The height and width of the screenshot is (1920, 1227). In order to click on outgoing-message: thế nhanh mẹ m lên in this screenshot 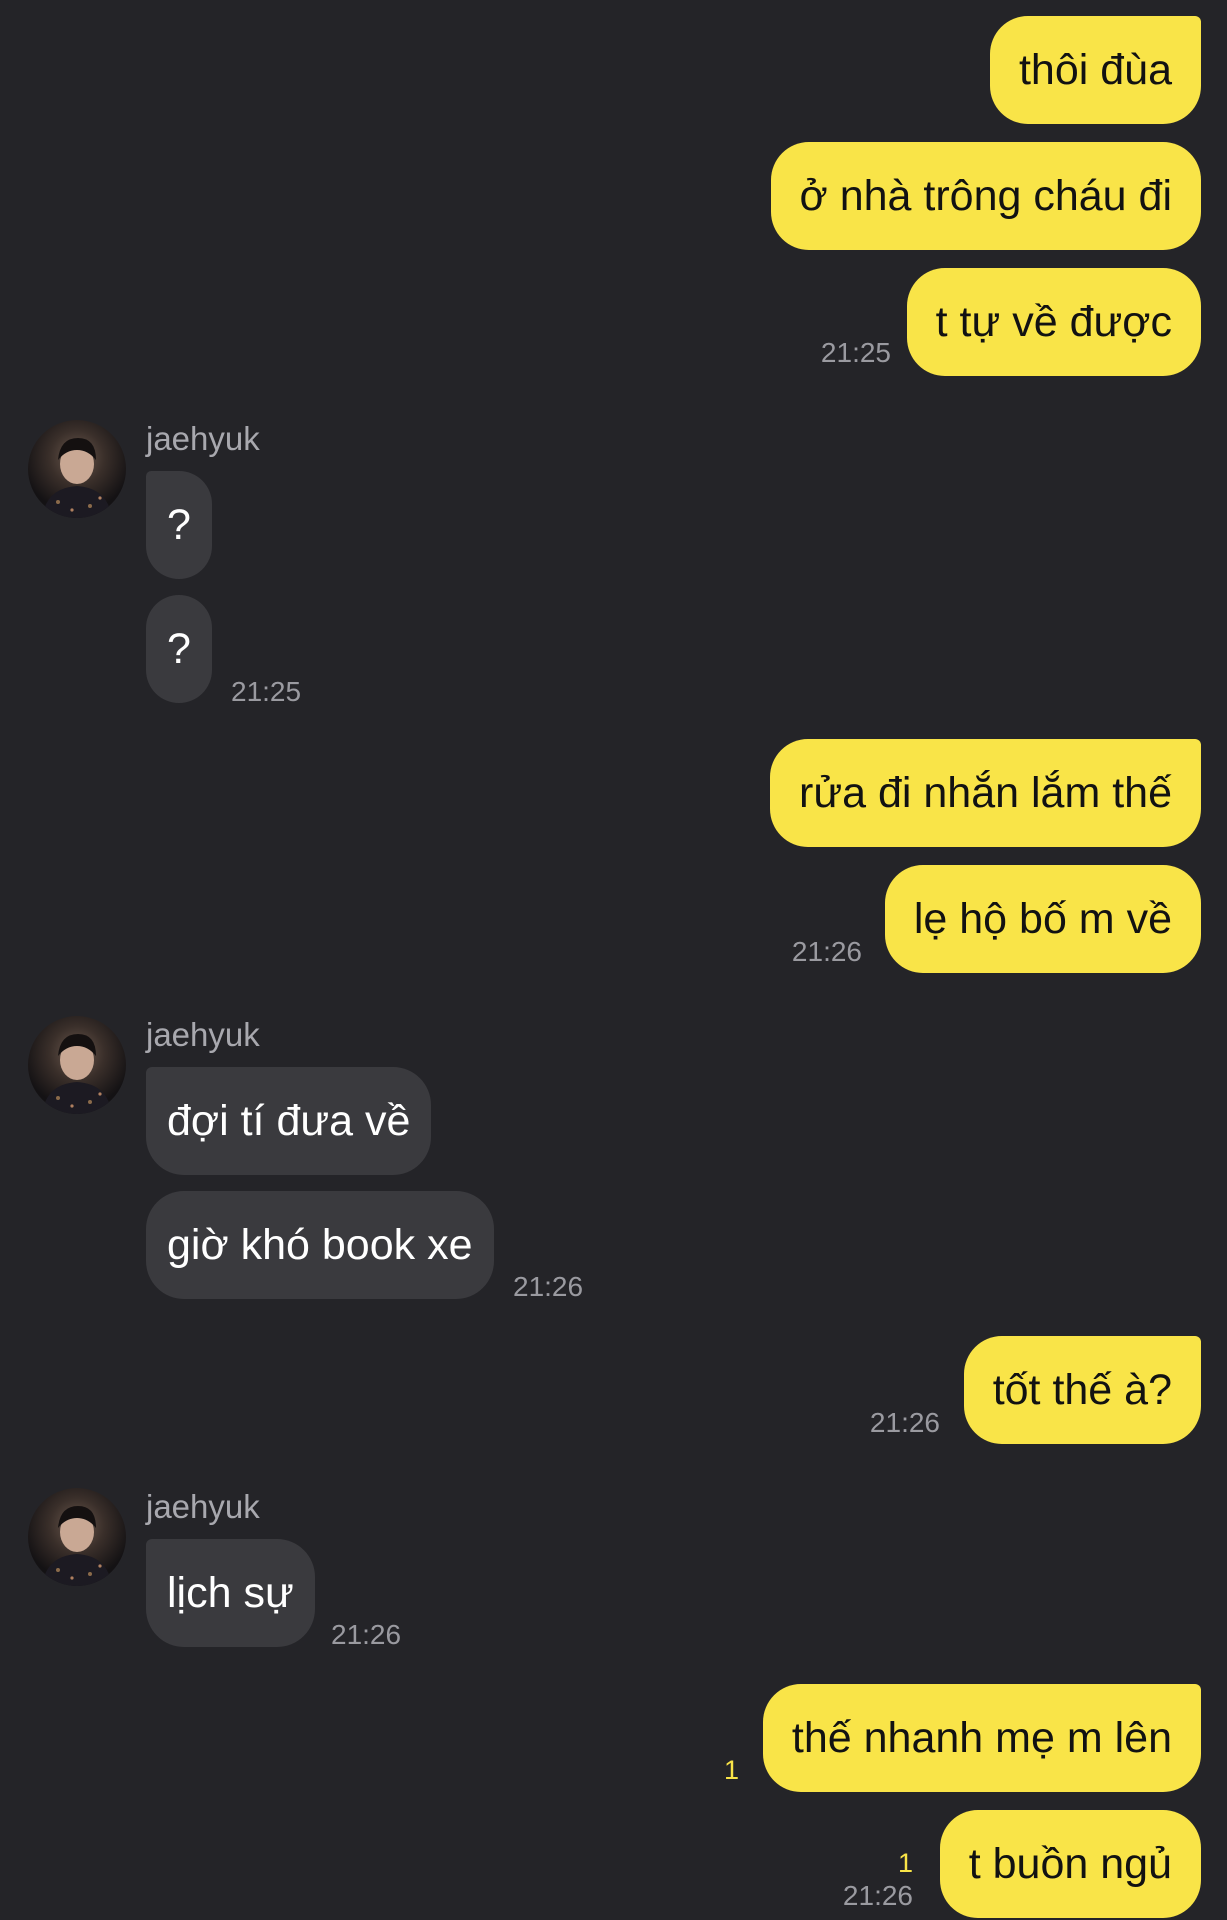, I will do `click(981, 1738)`.